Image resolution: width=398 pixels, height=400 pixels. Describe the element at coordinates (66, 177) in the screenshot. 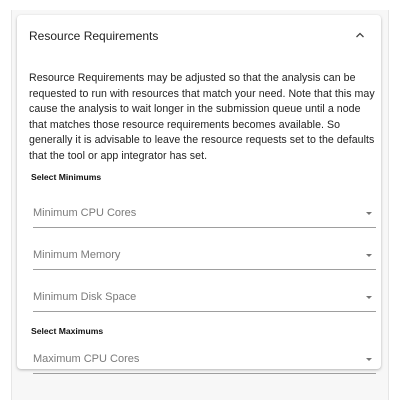

I see `select-minimums-label: Select Minimums` at that location.